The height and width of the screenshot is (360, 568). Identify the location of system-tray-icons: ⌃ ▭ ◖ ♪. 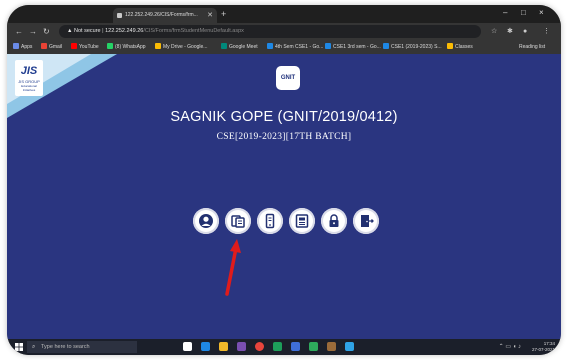
(510, 347).